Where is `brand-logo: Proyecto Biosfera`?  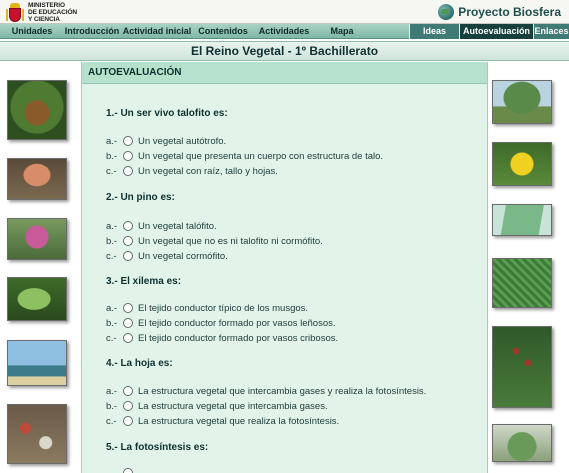
brand-logo: Proyecto Biosfera is located at coordinates (499, 12).